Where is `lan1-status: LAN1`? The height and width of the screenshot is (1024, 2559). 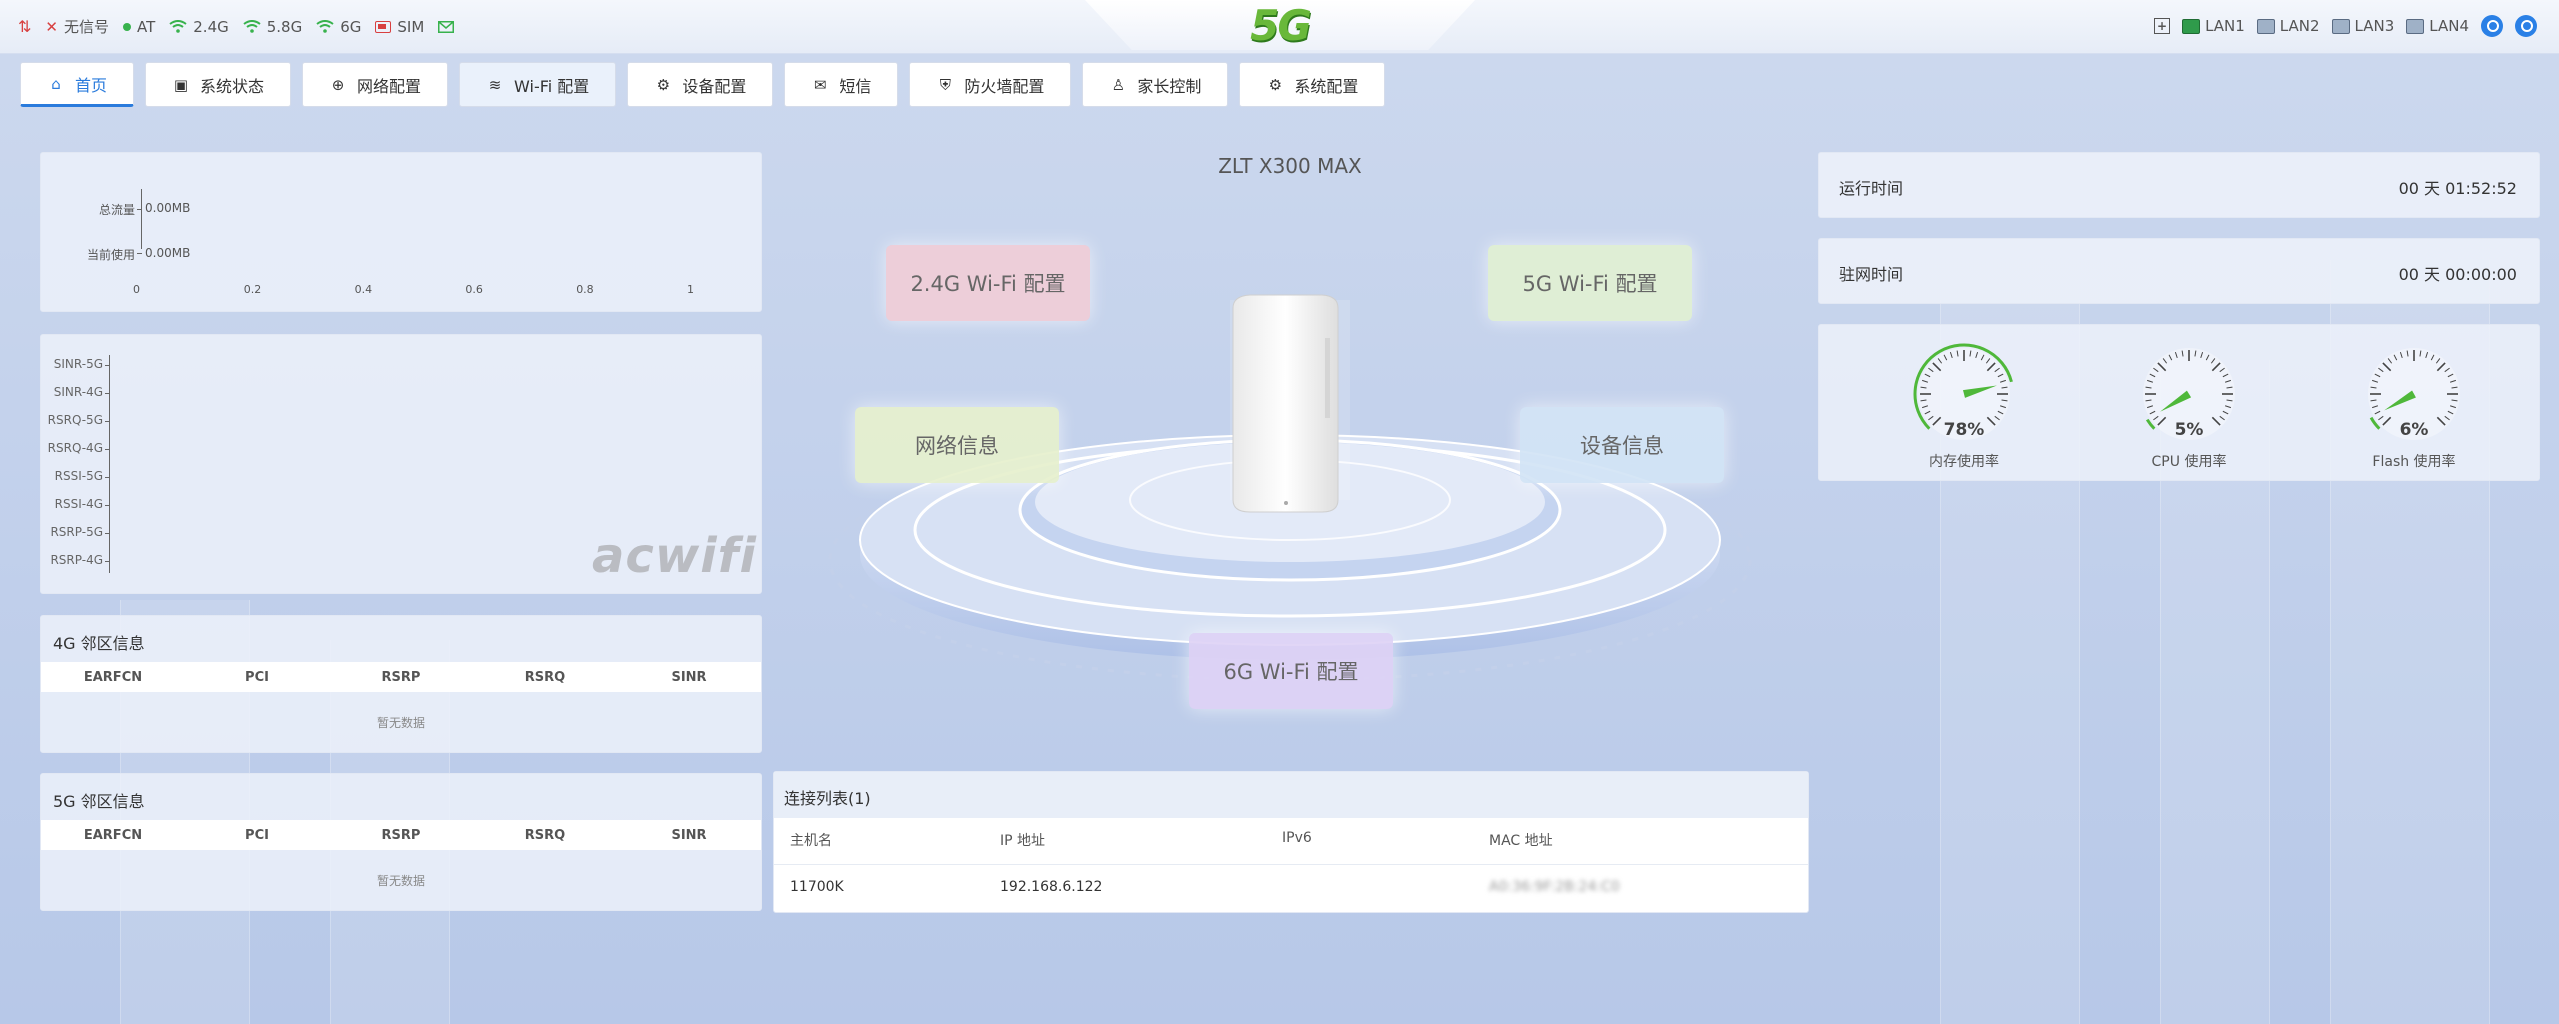
lan1-status: LAN1 is located at coordinates (2213, 26).